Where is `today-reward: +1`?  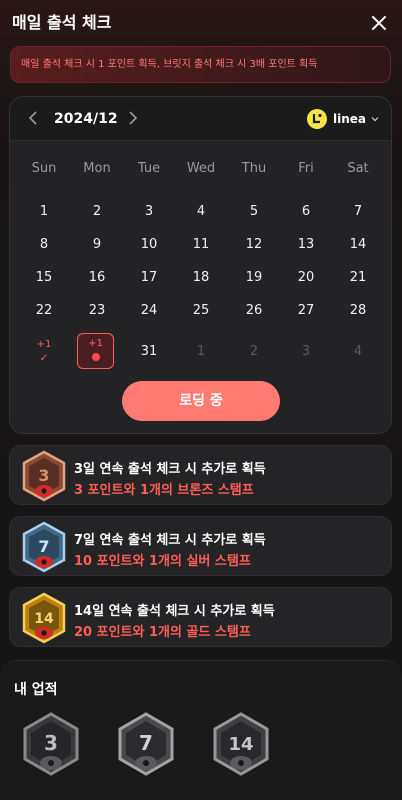 today-reward: +1 is located at coordinates (95, 343).